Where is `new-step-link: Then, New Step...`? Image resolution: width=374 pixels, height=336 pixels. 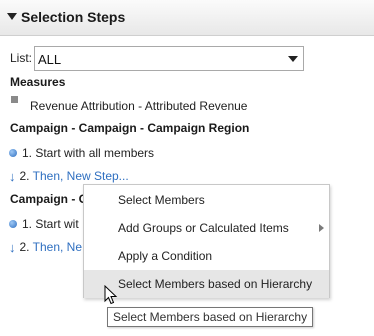
new-step-link: Then, New Step... is located at coordinates (81, 176).